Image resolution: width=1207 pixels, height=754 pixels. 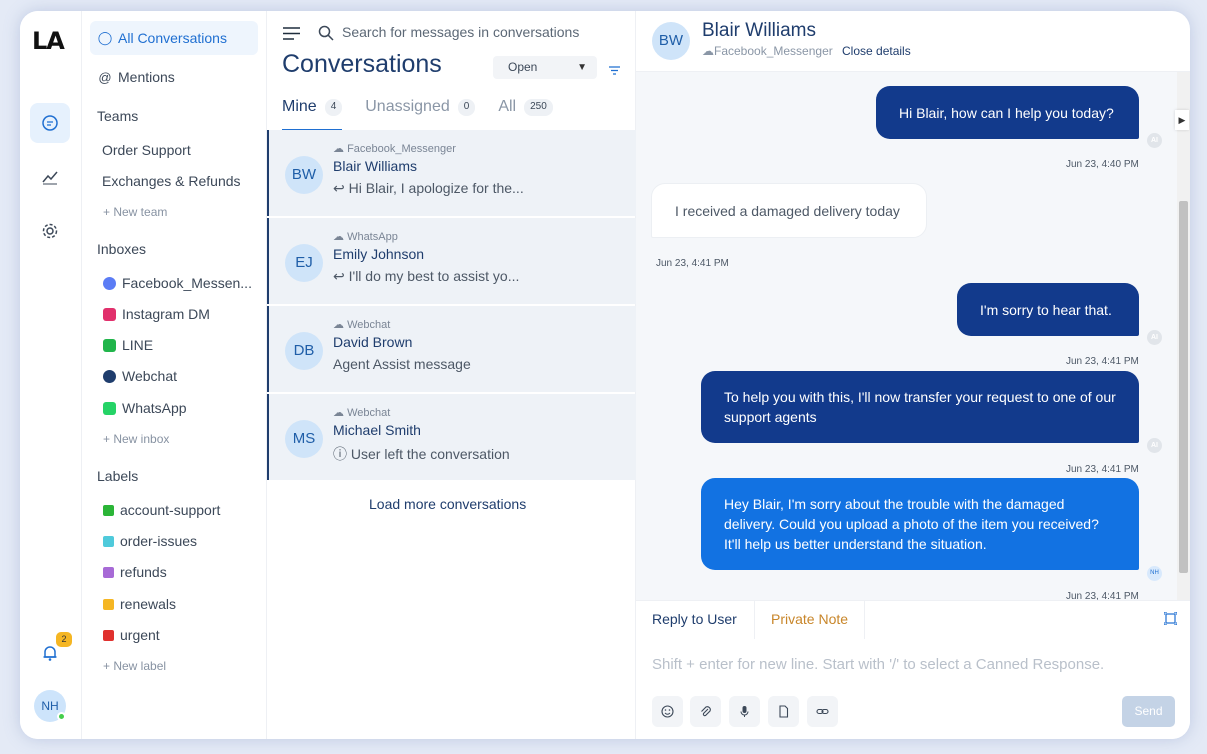 What do you see at coordinates (170, 510) in the screenshot?
I see `label-name: account-support` at bounding box center [170, 510].